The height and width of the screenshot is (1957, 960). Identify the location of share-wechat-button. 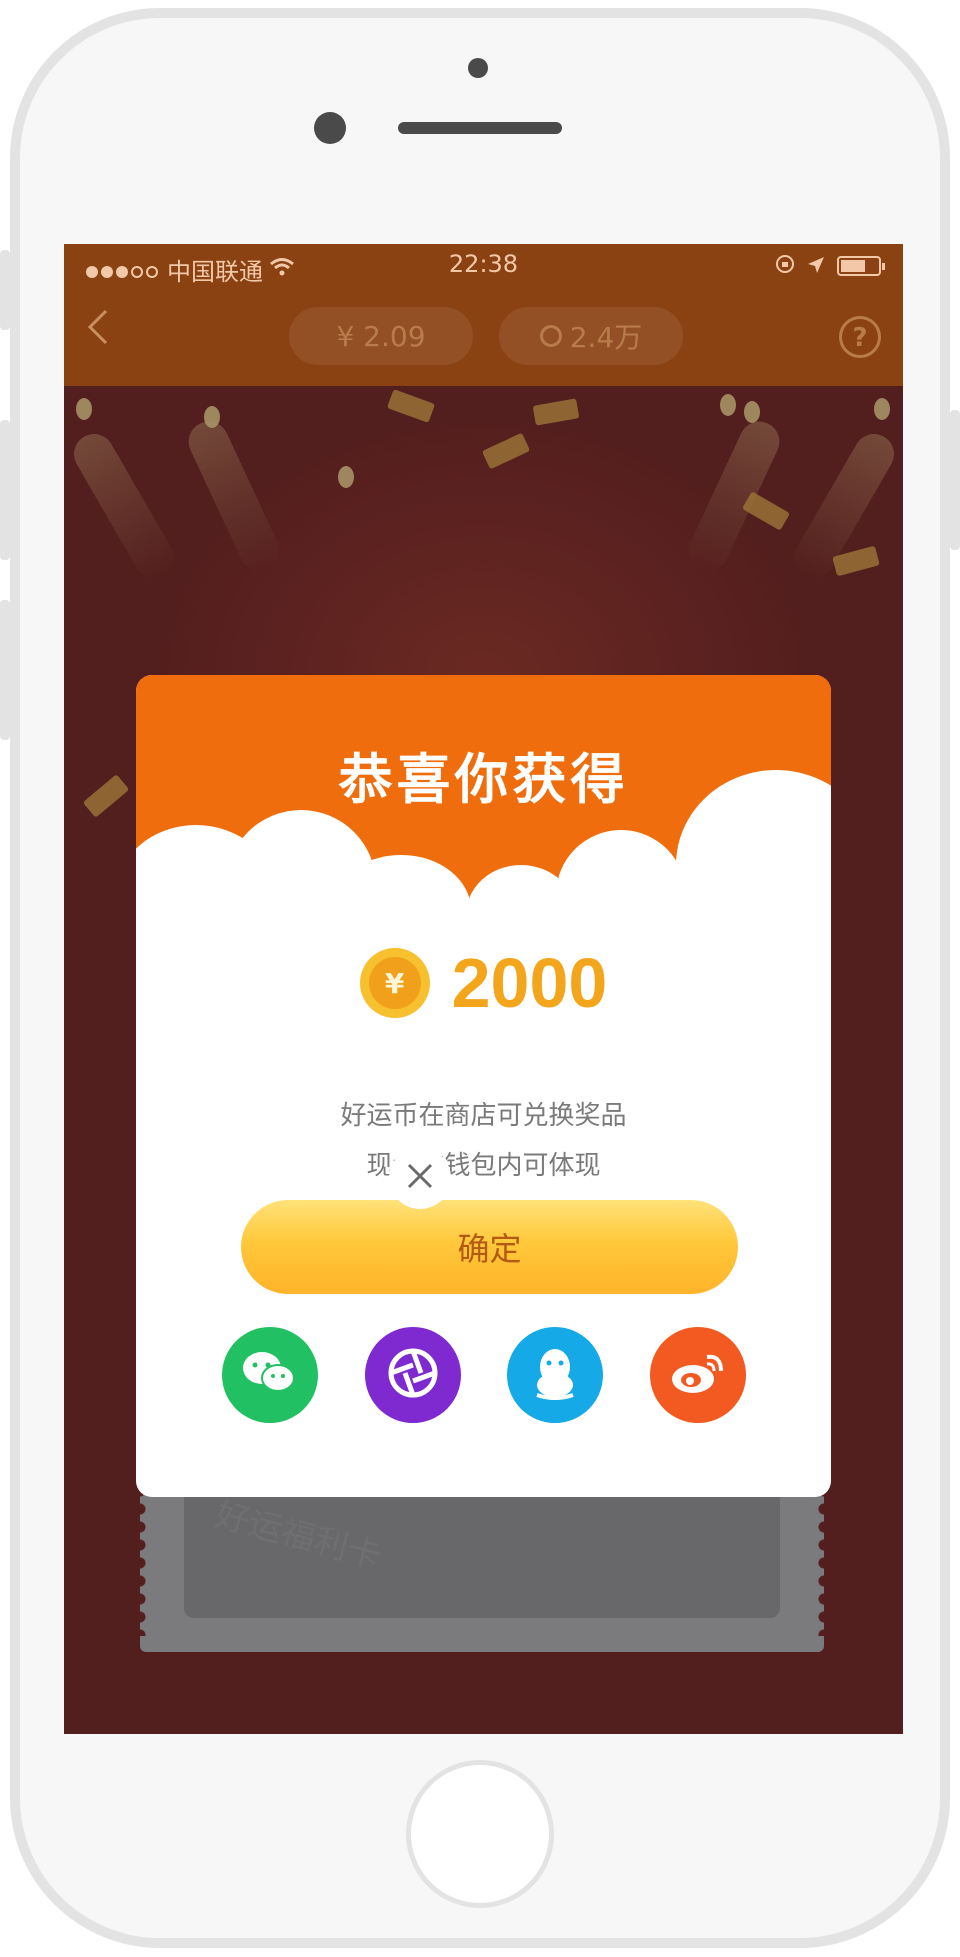
(270, 1375).